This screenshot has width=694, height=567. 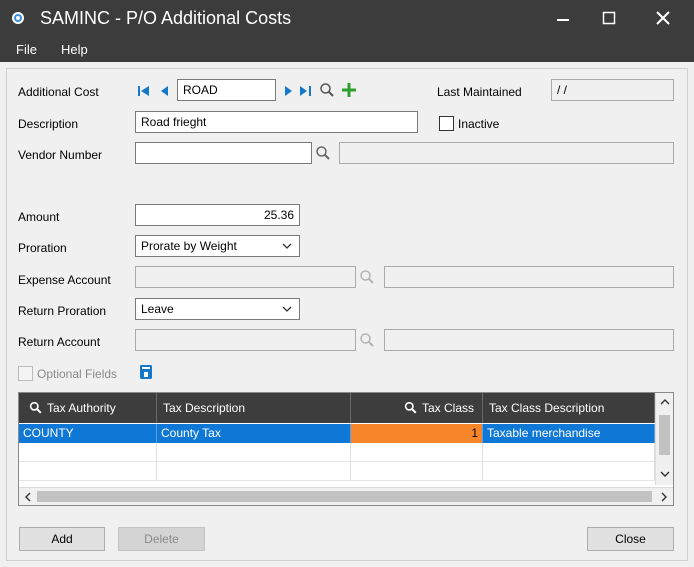 I want to click on proration-select: Prorate by Weight, so click(x=217, y=246).